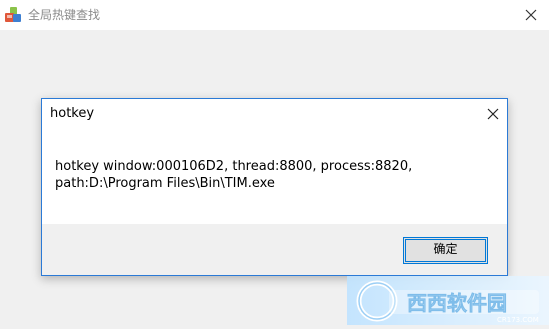 This screenshot has width=549, height=329. I want to click on app-icon, so click(13, 15).